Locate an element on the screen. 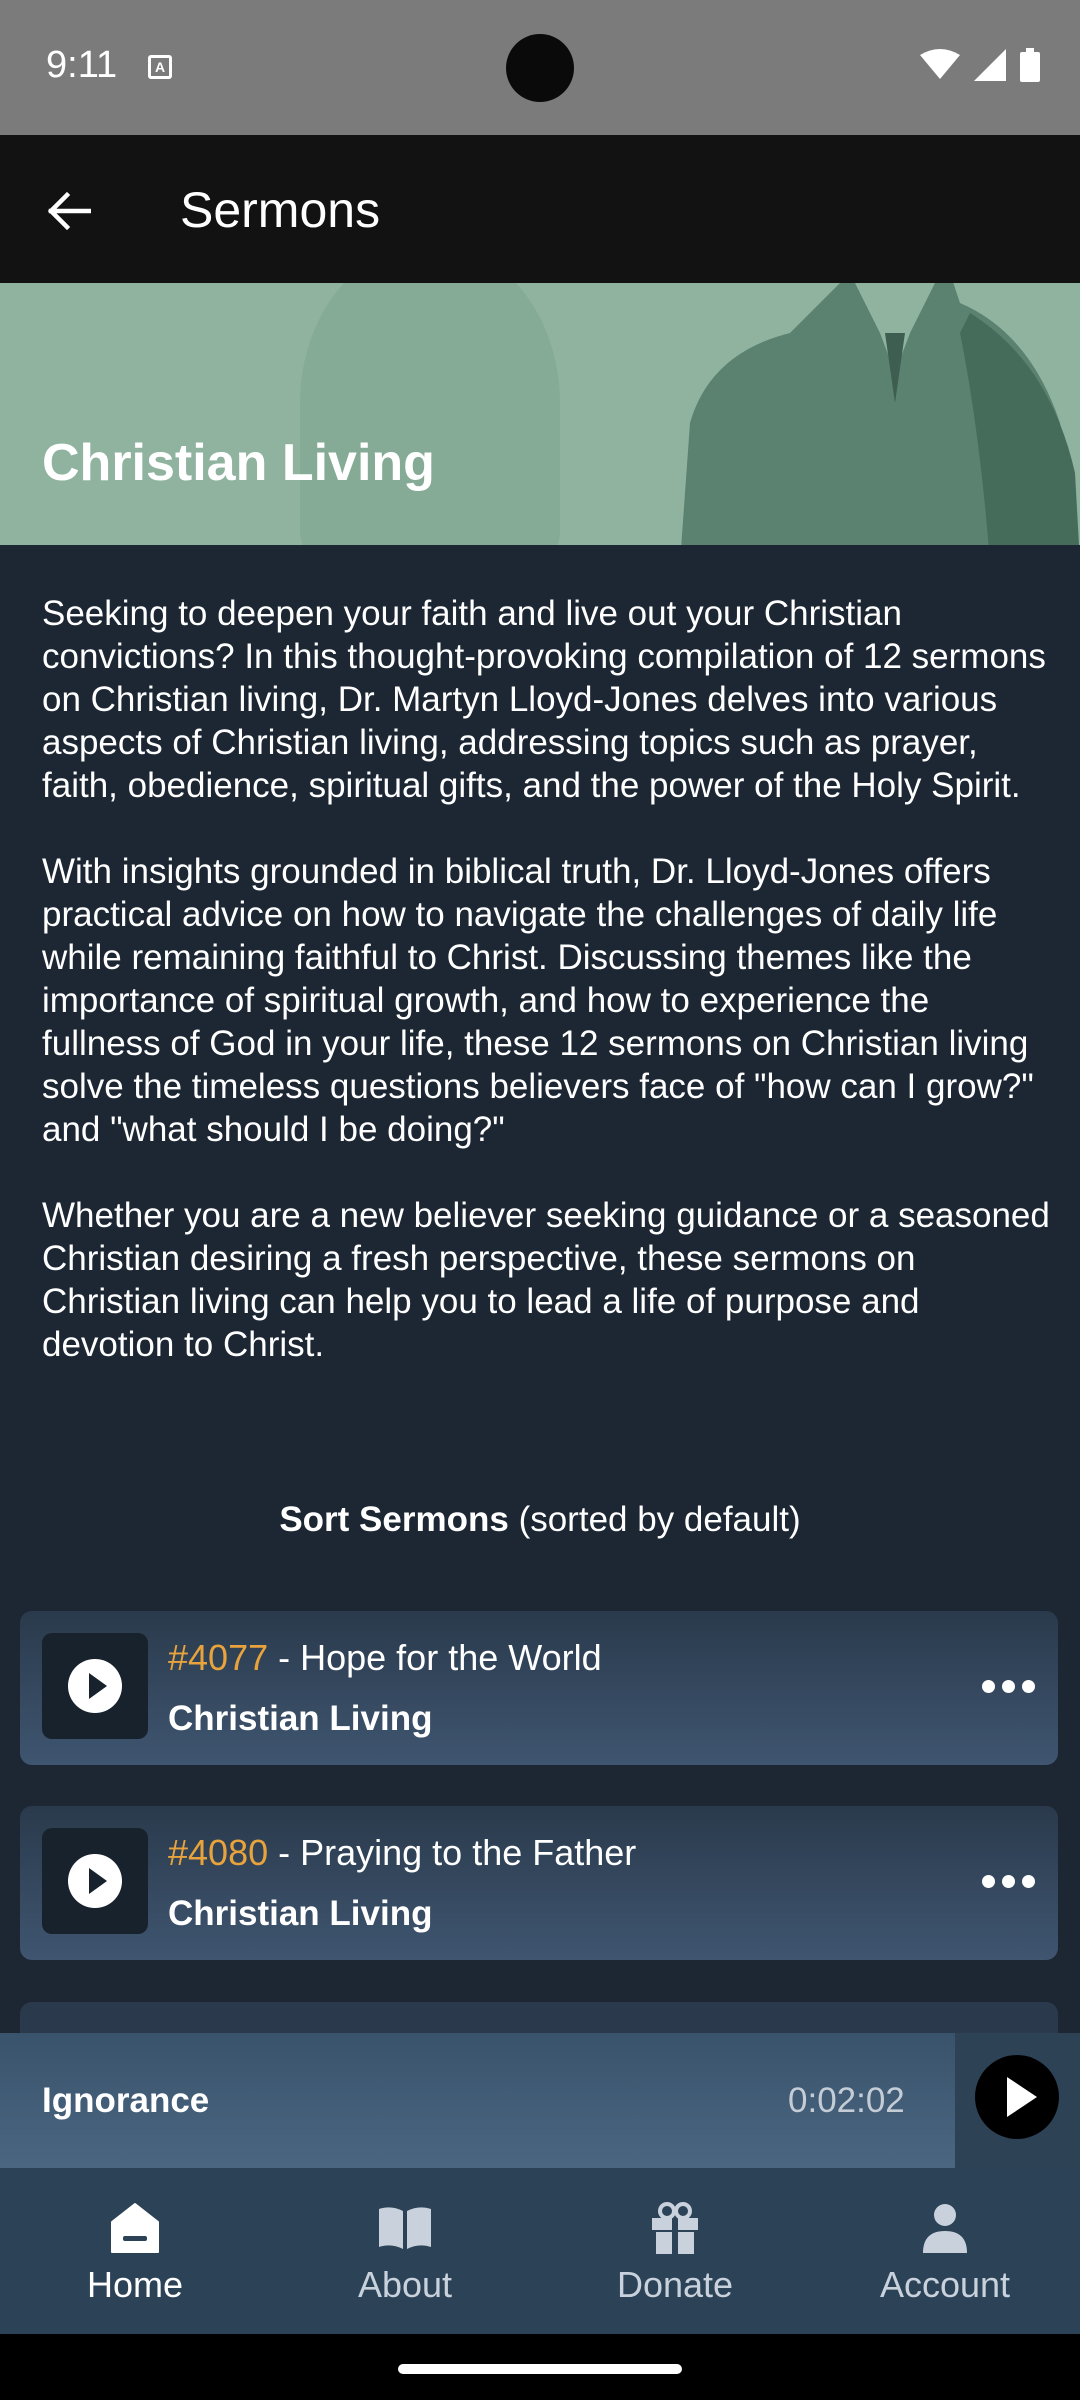  sermon-title: Praying to the Father is located at coordinates (468, 1852).